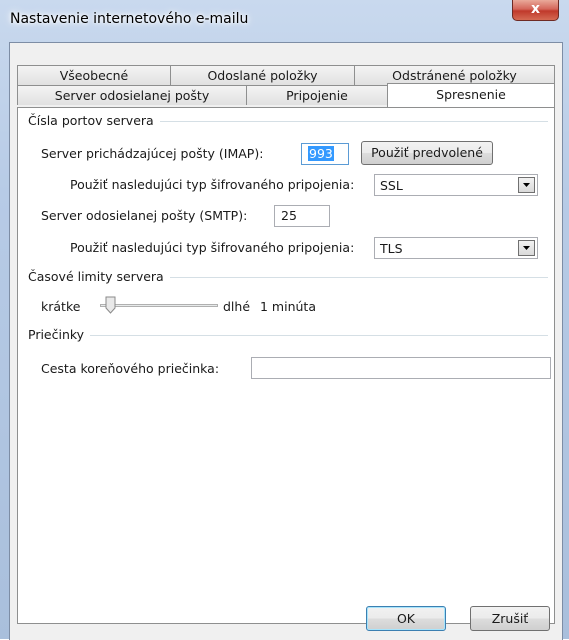 This screenshot has width=569, height=640. Describe the element at coordinates (132, 95) in the screenshot. I see `tab-server-odosielanej-posty: Server odosielanej pošty` at that location.